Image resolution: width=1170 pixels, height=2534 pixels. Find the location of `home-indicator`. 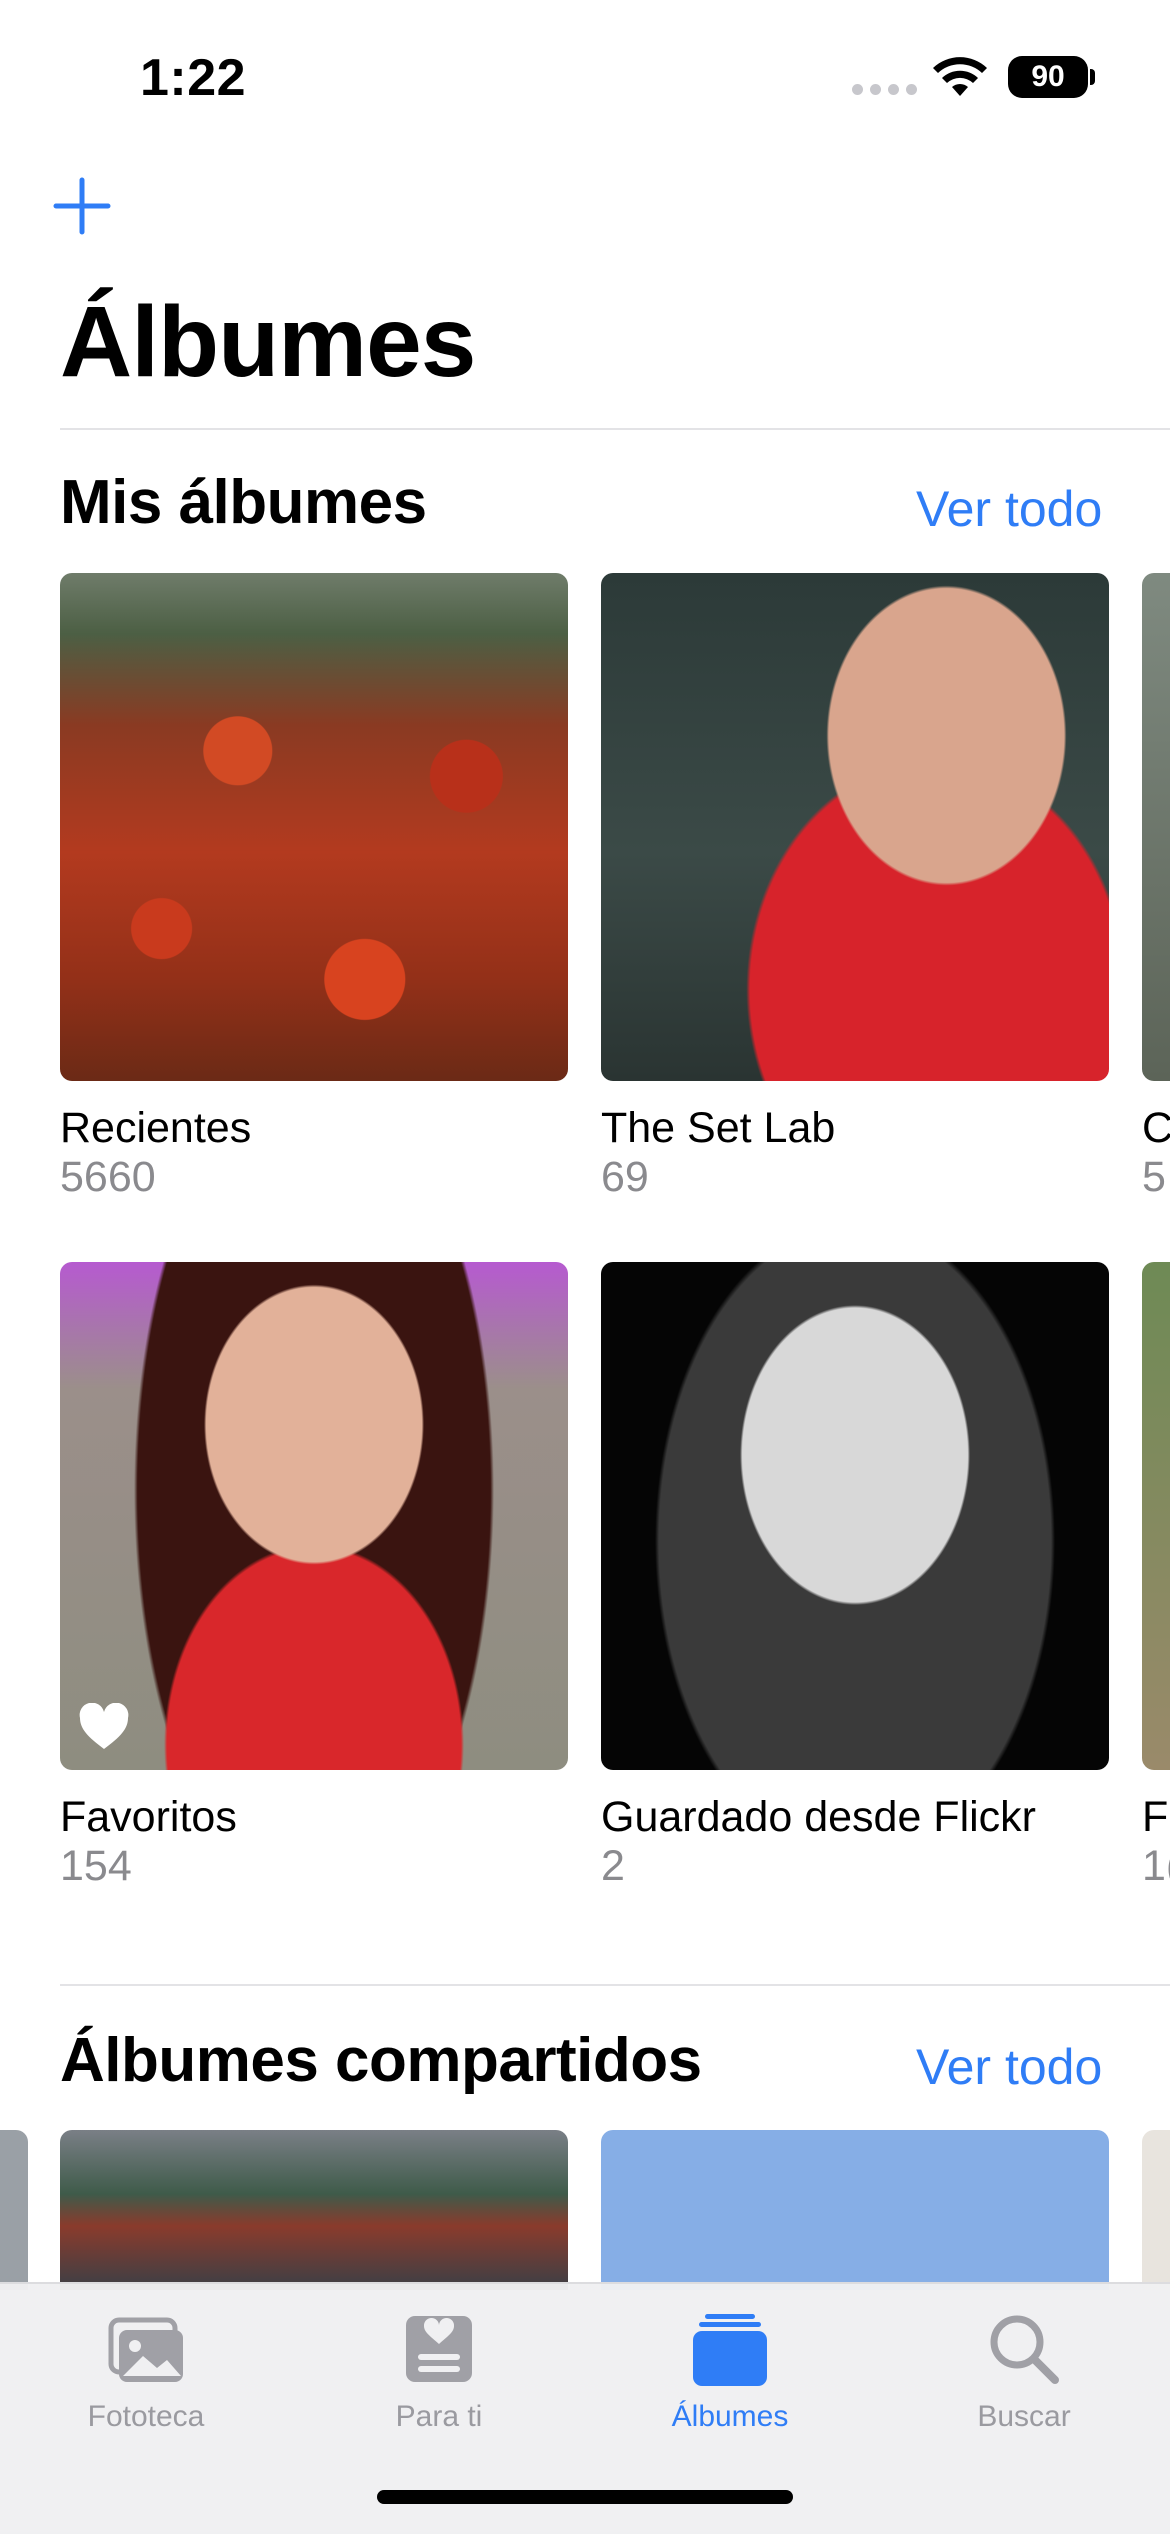

home-indicator is located at coordinates (585, 2497).